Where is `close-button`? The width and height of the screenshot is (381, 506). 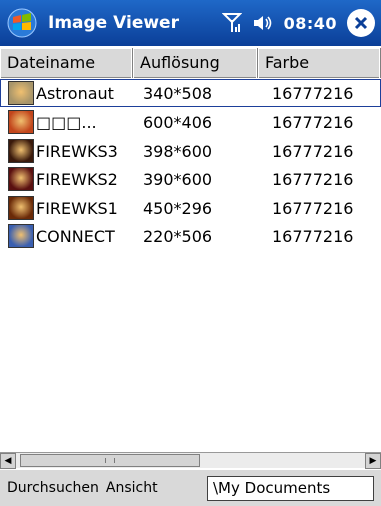
close-button is located at coordinates (361, 23).